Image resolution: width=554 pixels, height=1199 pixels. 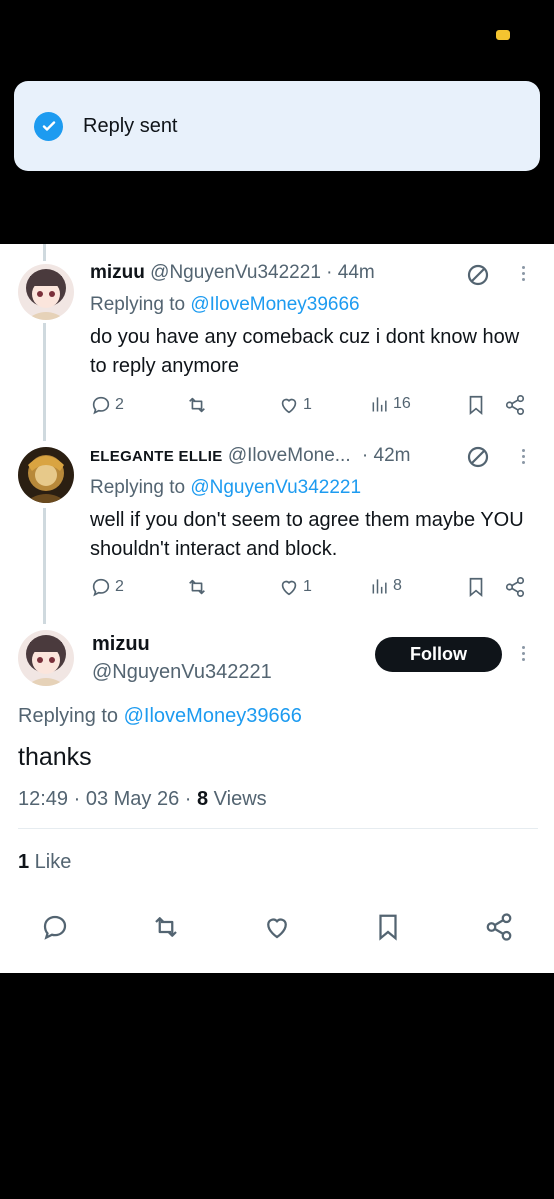 What do you see at coordinates (156, 456) in the screenshot?
I see `display-name: ELEGANTE ELLIE` at bounding box center [156, 456].